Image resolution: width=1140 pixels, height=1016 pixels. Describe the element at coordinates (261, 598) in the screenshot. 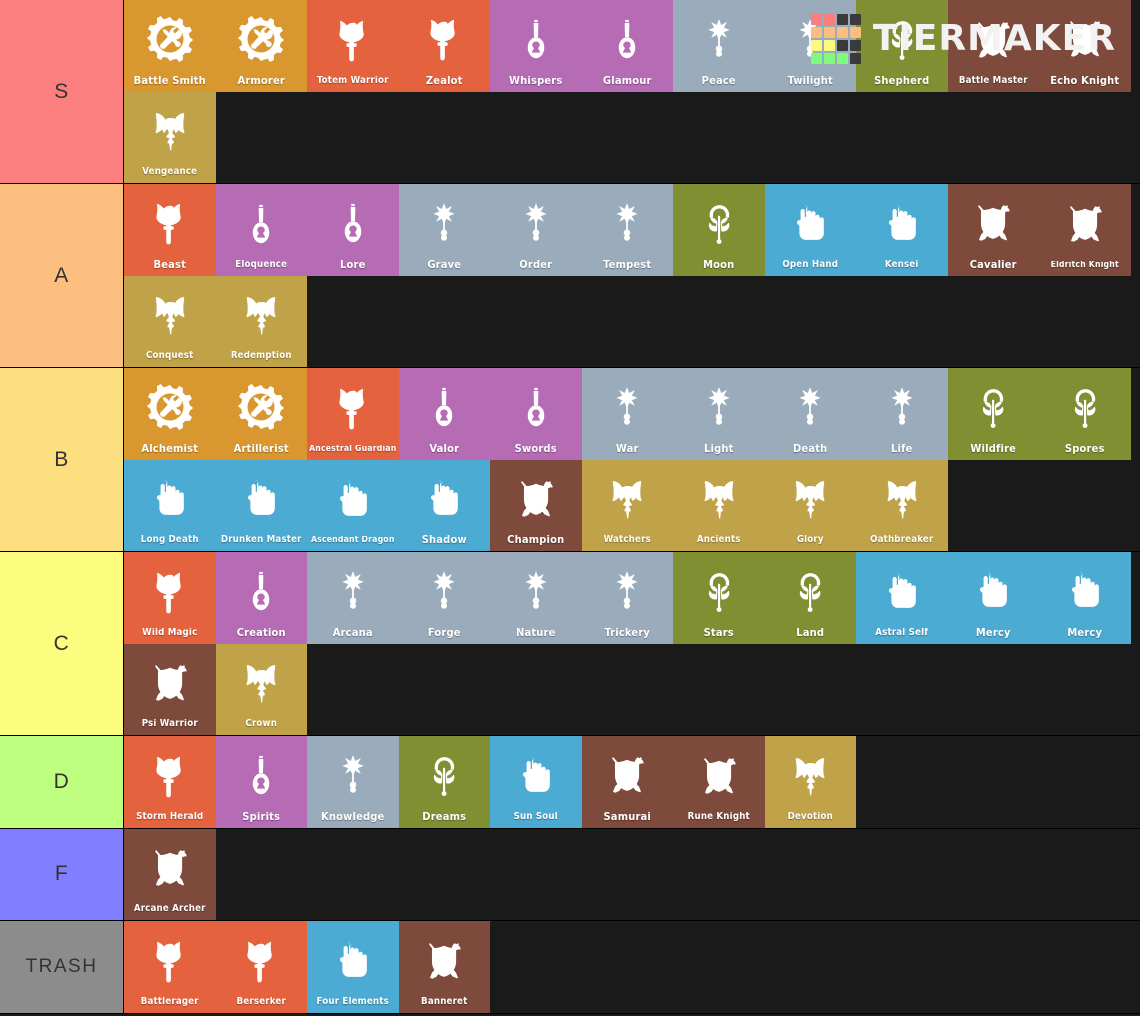

I see `tier-item-tile: Creation` at that location.